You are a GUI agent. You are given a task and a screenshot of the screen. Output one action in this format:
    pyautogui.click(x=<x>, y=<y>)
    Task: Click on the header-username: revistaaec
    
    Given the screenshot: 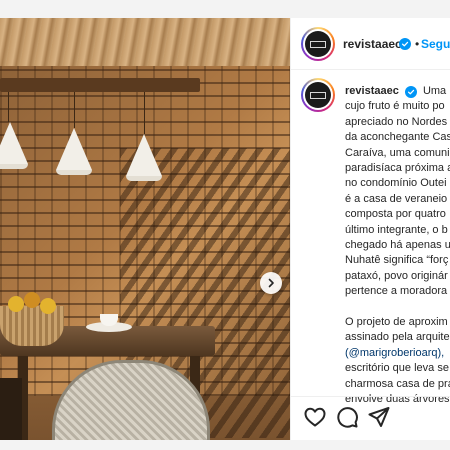 What is the action you would take?
    pyautogui.click(x=372, y=44)
    